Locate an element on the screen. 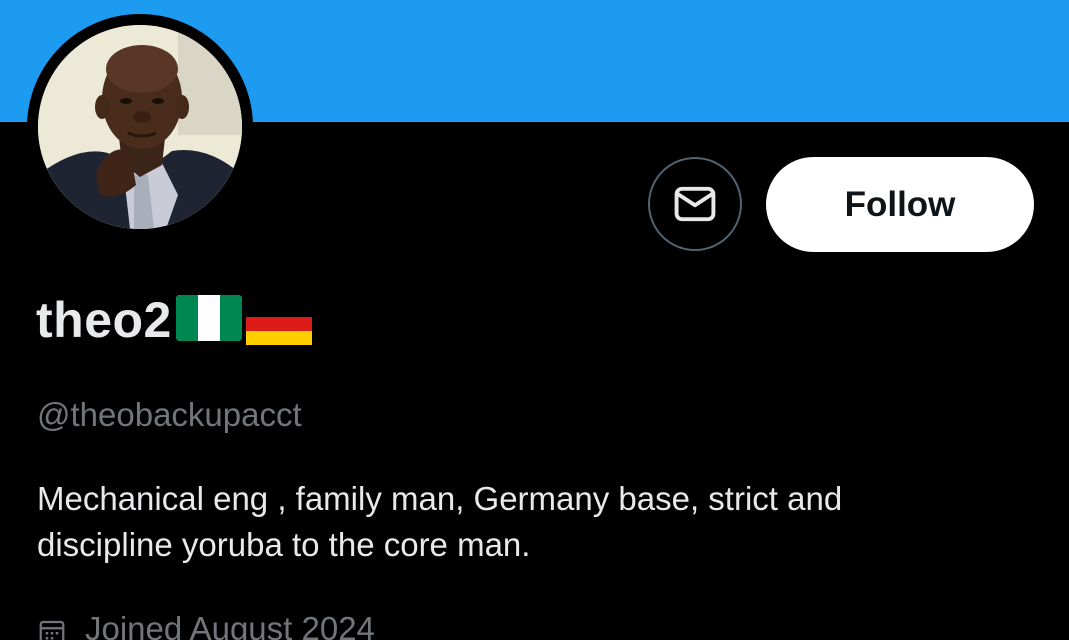 The image size is (1069, 640). display-name: theo2 is located at coordinates (104, 320).